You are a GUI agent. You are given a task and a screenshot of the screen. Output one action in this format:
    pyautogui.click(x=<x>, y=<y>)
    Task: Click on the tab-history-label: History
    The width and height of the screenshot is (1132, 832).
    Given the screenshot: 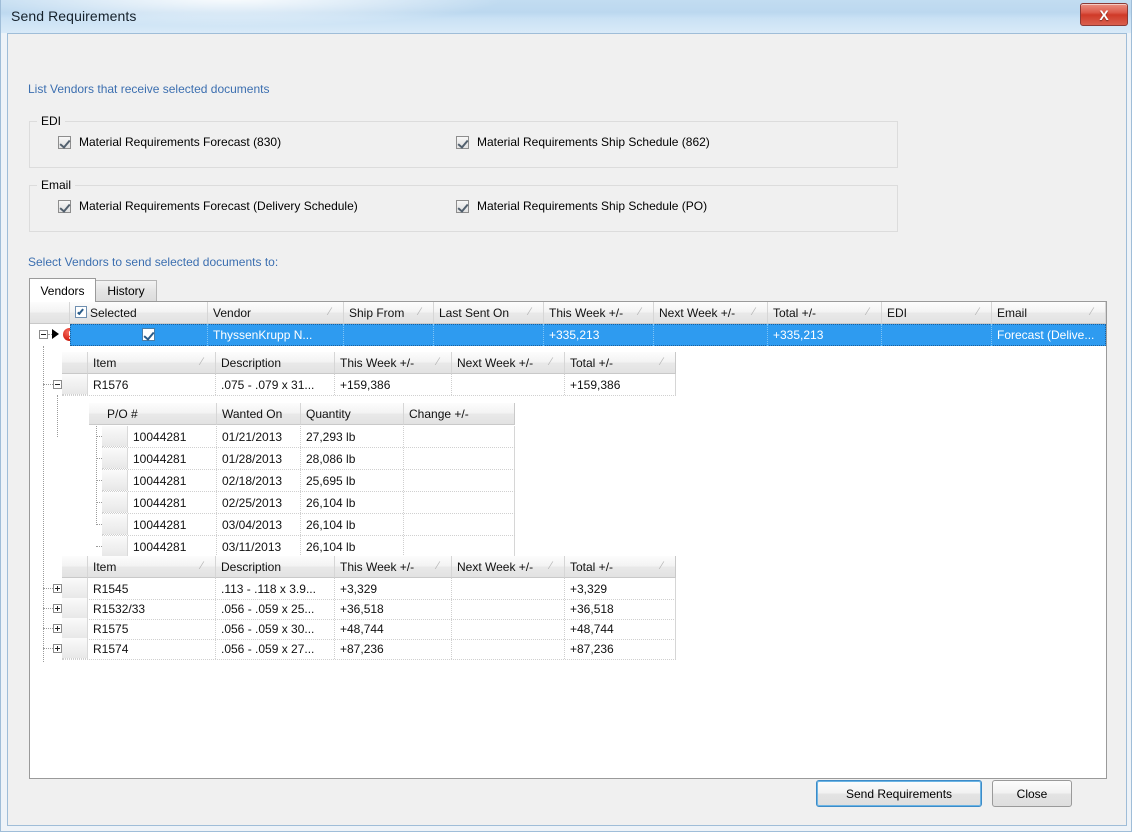 What is the action you would take?
    pyautogui.click(x=126, y=291)
    